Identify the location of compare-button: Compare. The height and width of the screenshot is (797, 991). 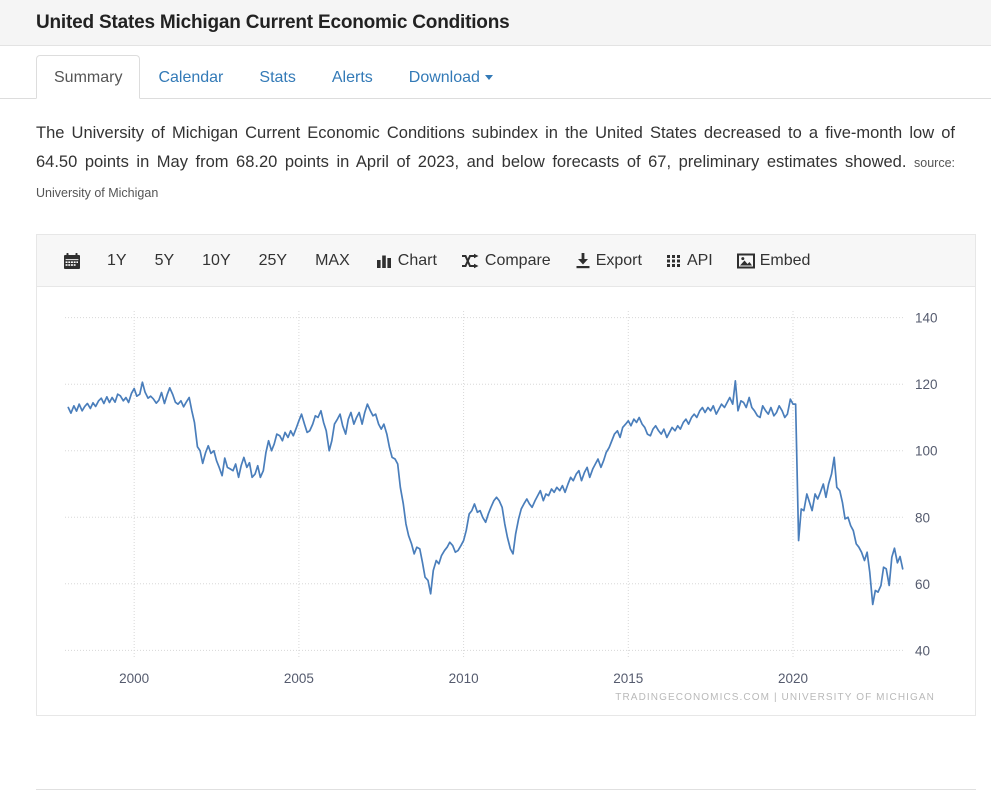
(506, 261).